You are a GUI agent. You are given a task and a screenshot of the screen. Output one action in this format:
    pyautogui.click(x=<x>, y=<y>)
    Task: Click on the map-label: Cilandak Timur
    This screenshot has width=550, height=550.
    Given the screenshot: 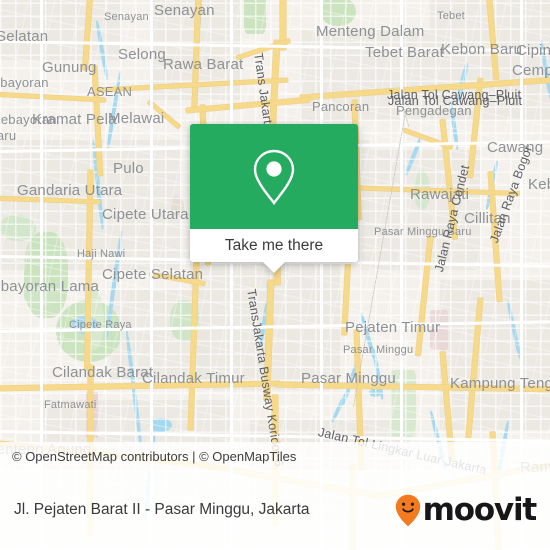 What is the action you would take?
    pyautogui.click(x=193, y=378)
    